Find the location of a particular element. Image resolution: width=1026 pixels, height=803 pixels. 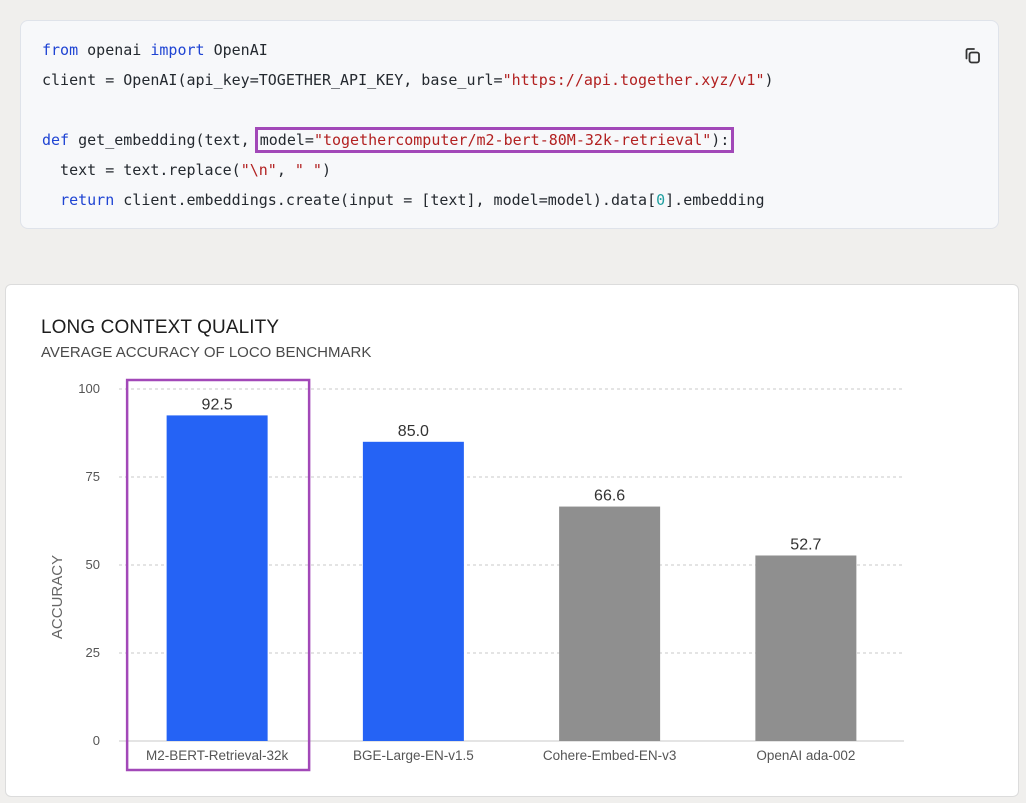

code-token: import is located at coordinates (177, 50).